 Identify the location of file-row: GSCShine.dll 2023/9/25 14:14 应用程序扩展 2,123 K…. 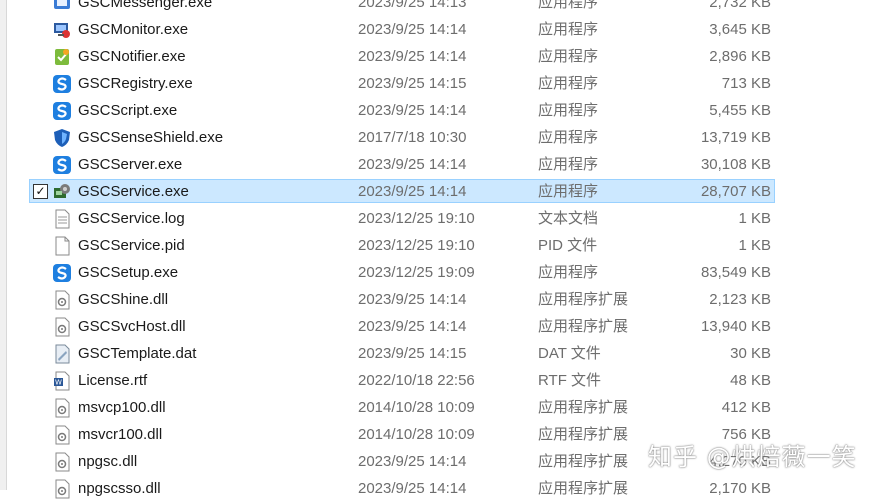
(445, 299).